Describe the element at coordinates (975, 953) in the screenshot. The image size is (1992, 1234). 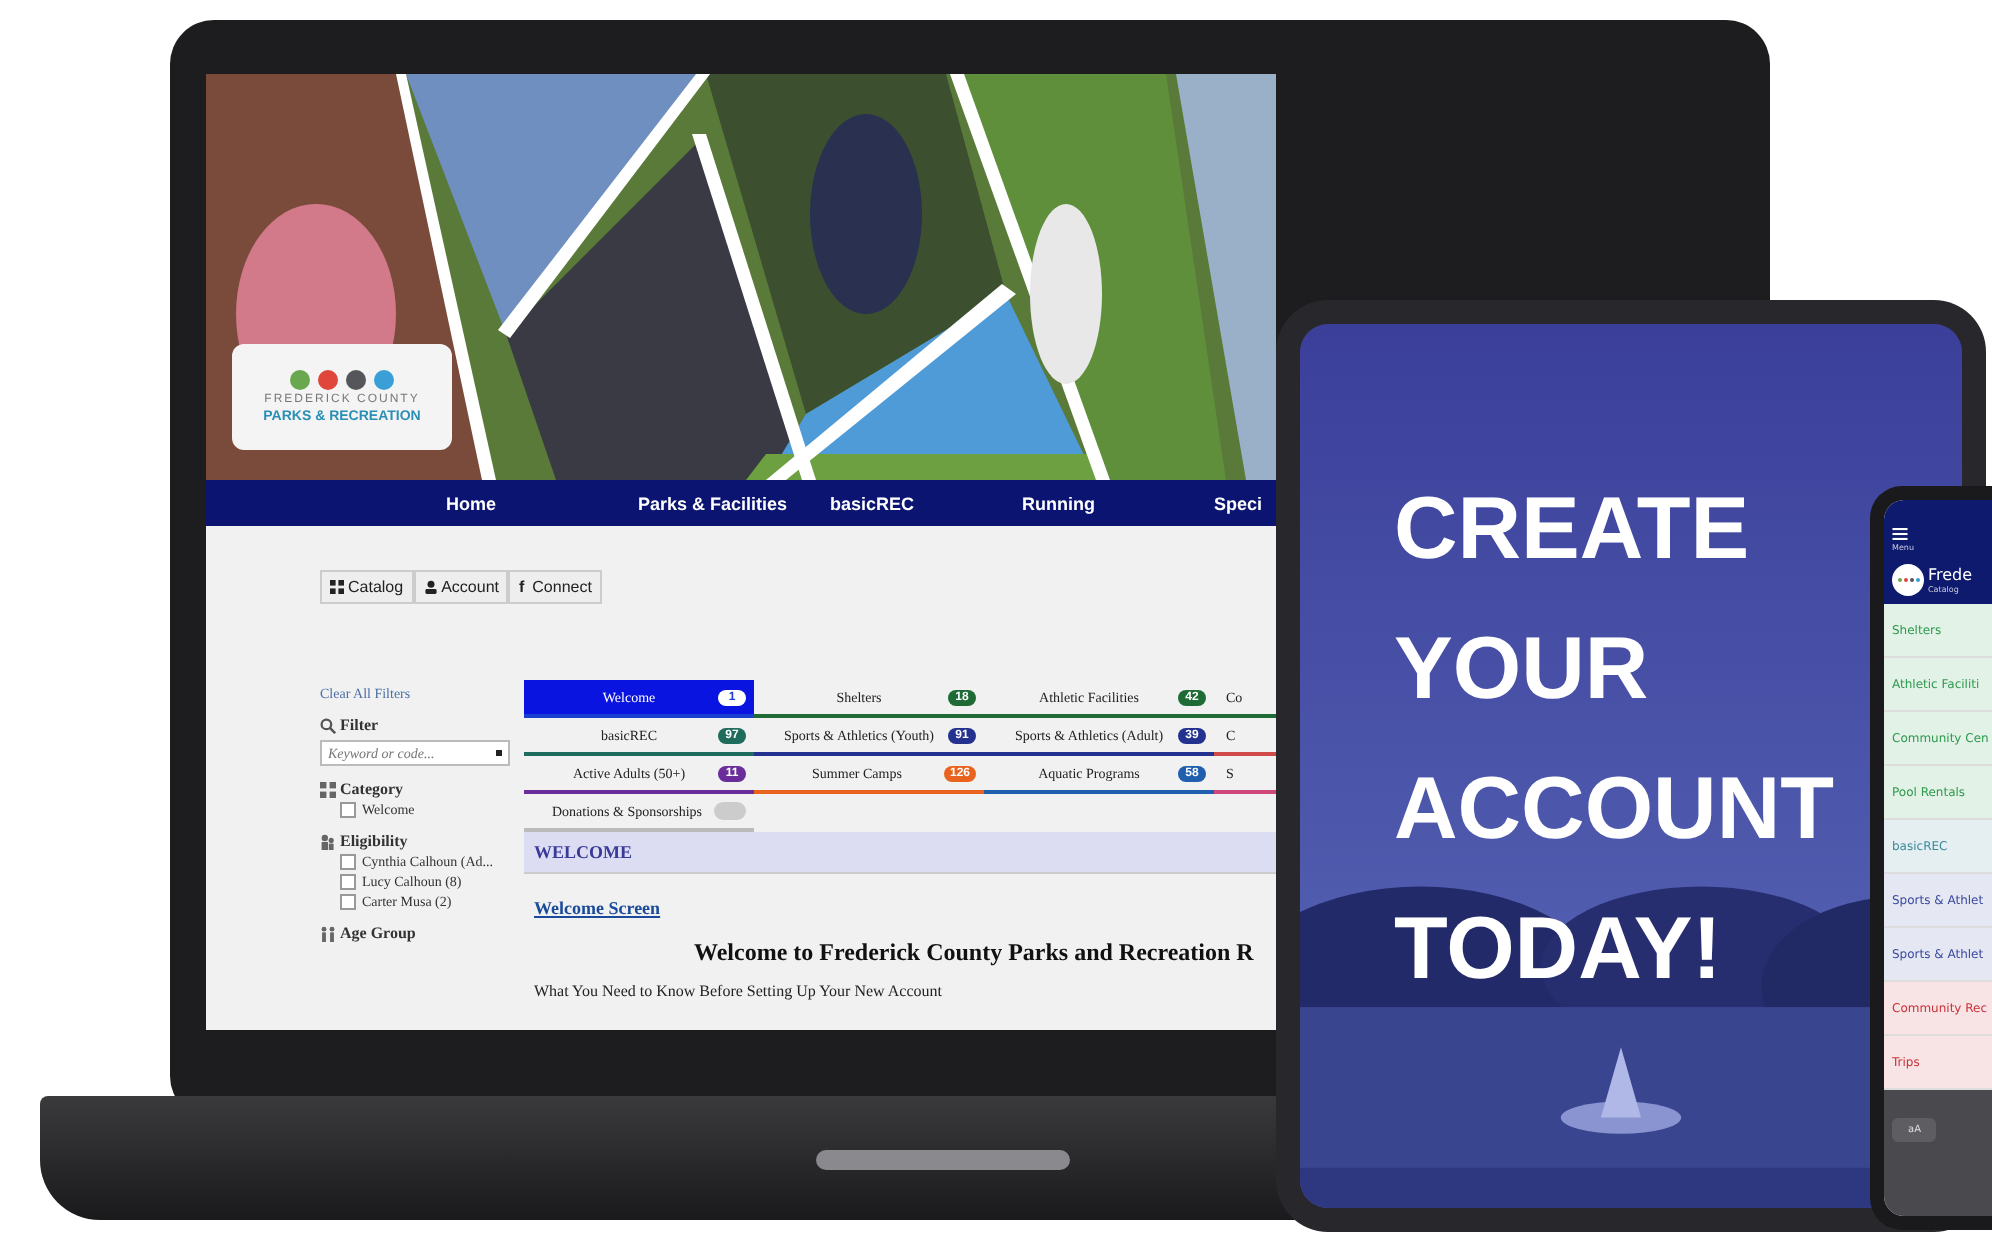
I see `page-heading: Welcome to Frederick County Parks and Recreation R` at that location.